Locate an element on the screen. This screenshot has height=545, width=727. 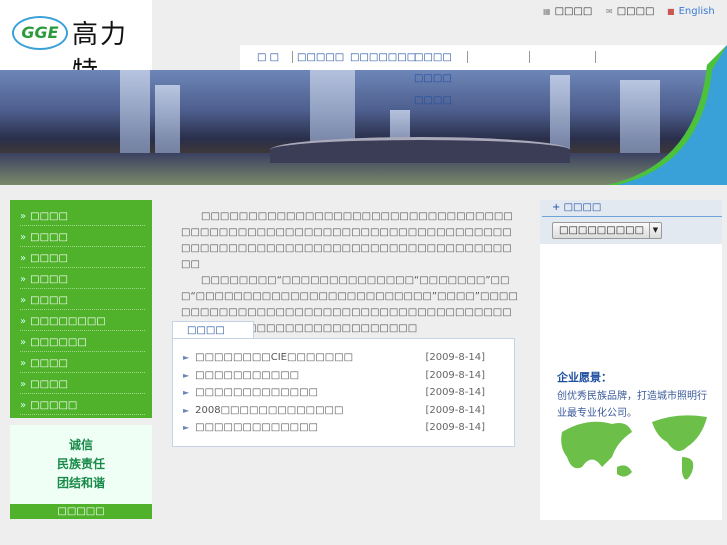
left-nav-label: □□□□□□ is located at coordinates (58, 342).